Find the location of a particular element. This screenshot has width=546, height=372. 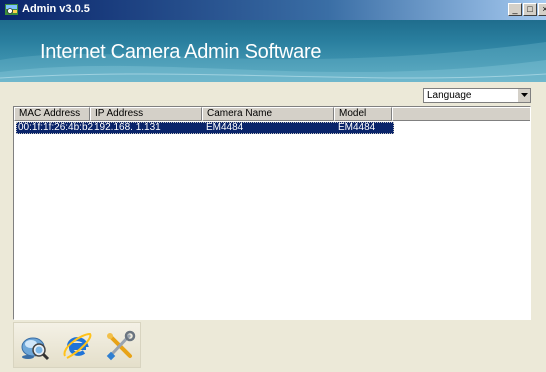

maximize-button: □ is located at coordinates (530, 9).